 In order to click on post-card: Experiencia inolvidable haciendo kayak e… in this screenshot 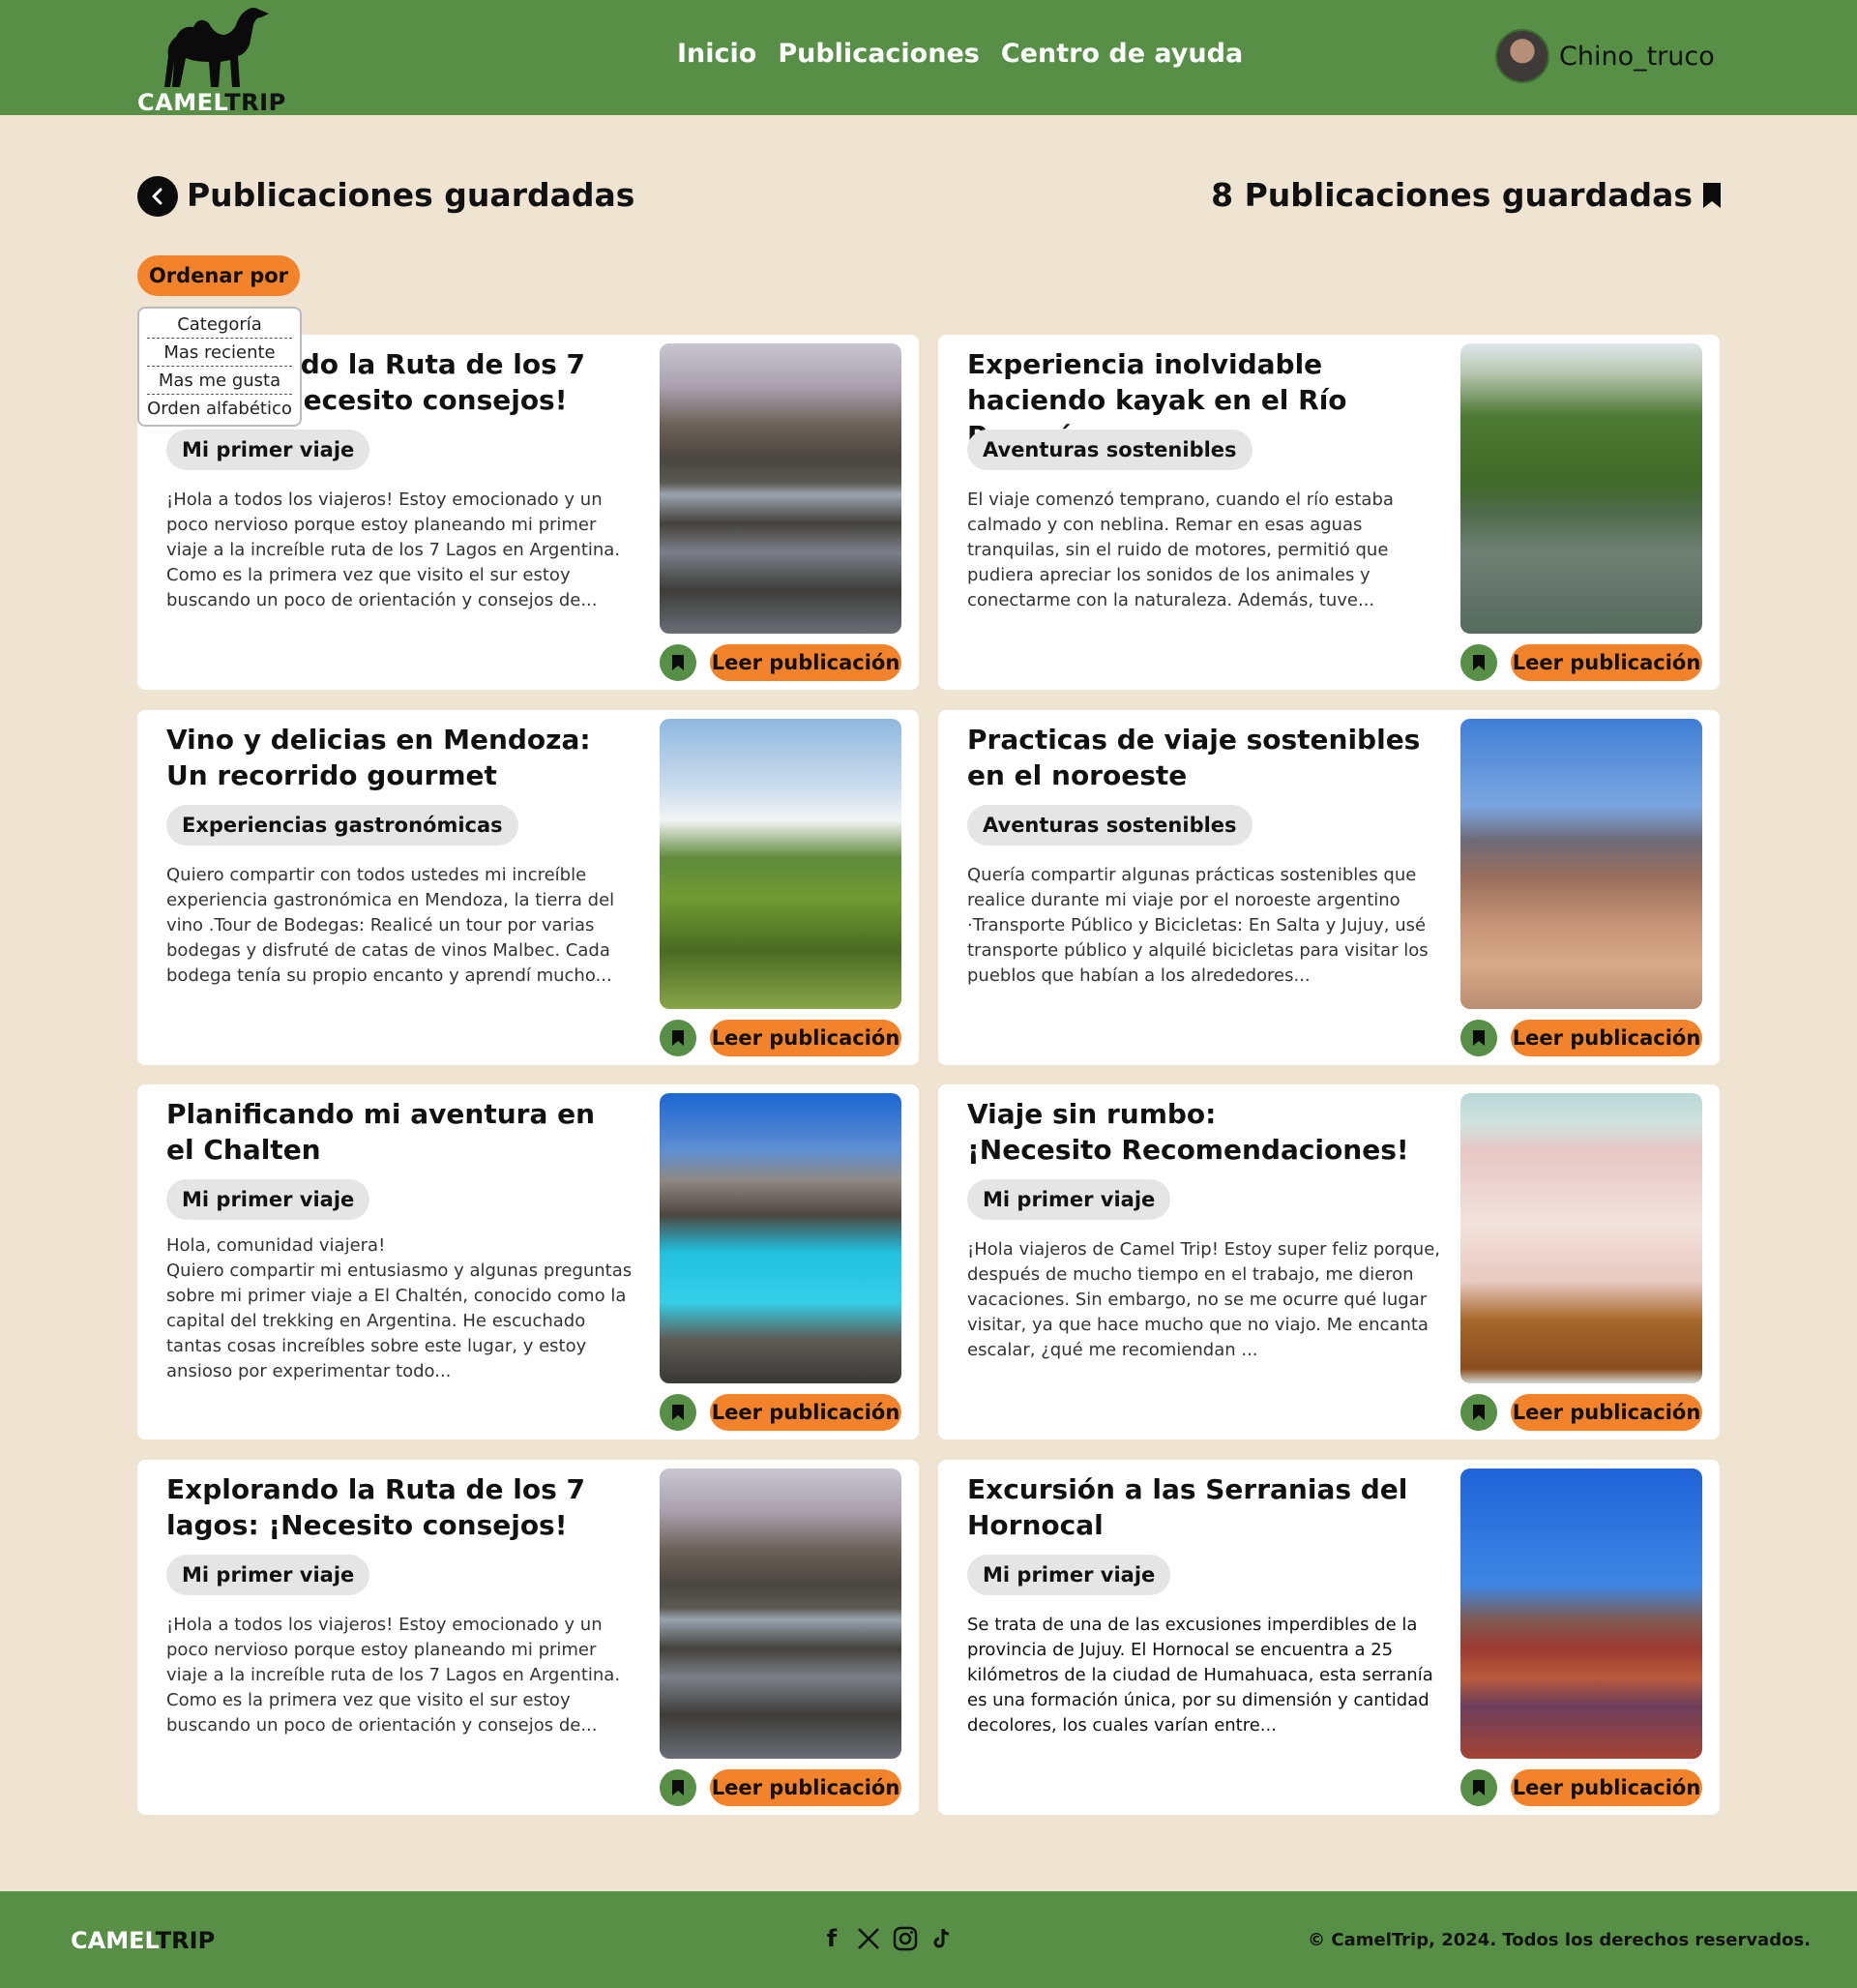, I will do `click(1329, 512)`.